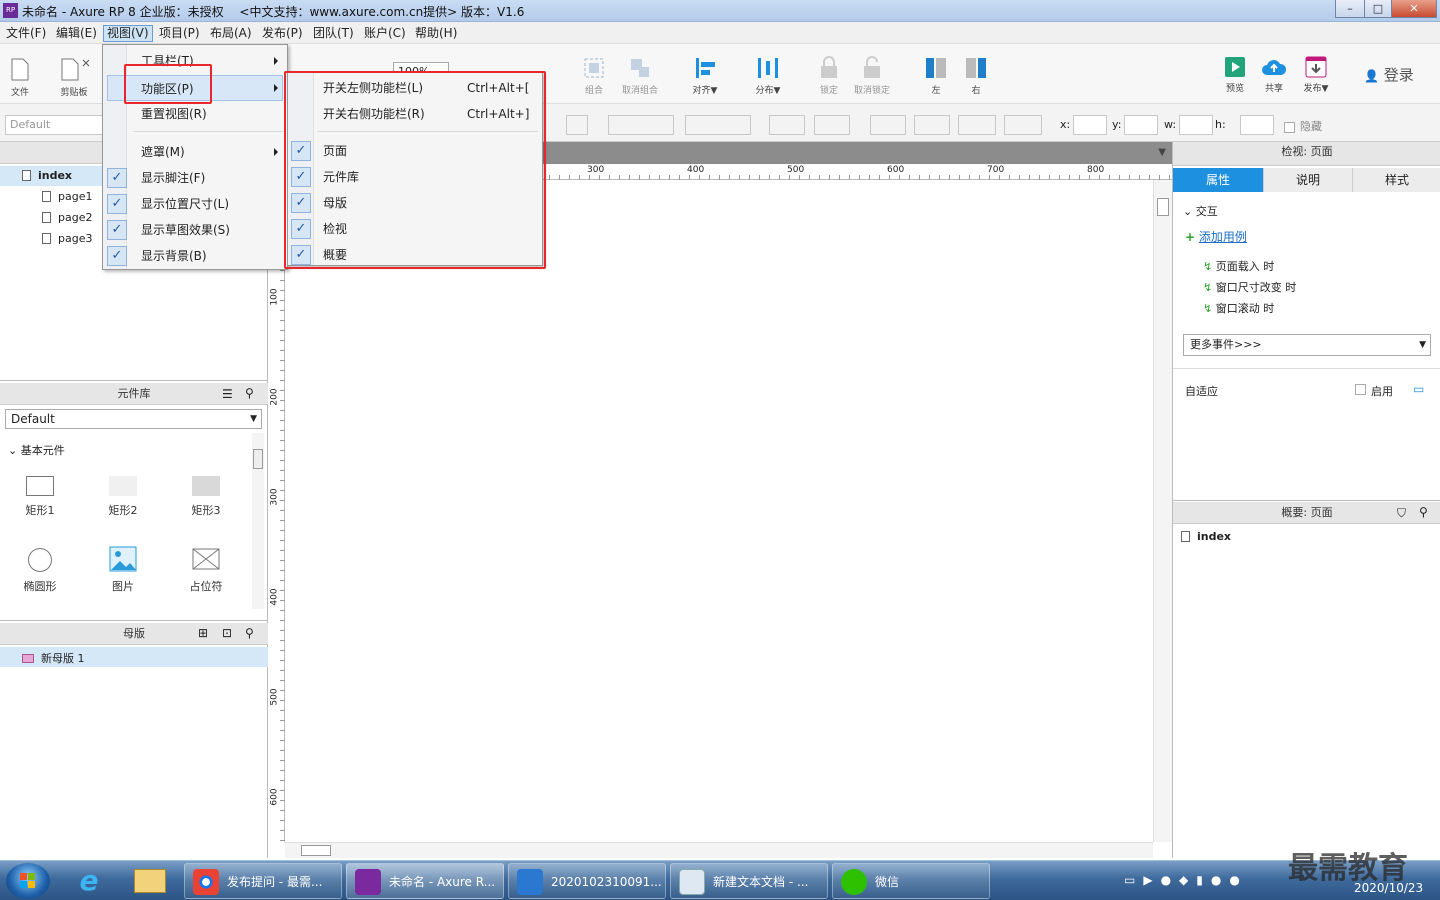 The height and width of the screenshot is (900, 1440). What do you see at coordinates (1389, 74) in the screenshot?
I see `login-button: 👤 登录` at bounding box center [1389, 74].